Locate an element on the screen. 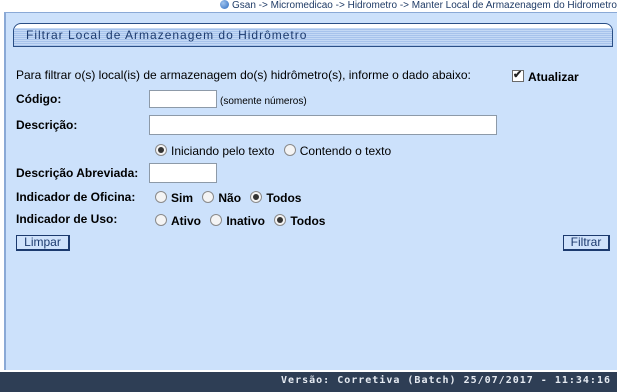 The height and width of the screenshot is (392, 617). radio-uso-inativo: Inativo is located at coordinates (237, 221).